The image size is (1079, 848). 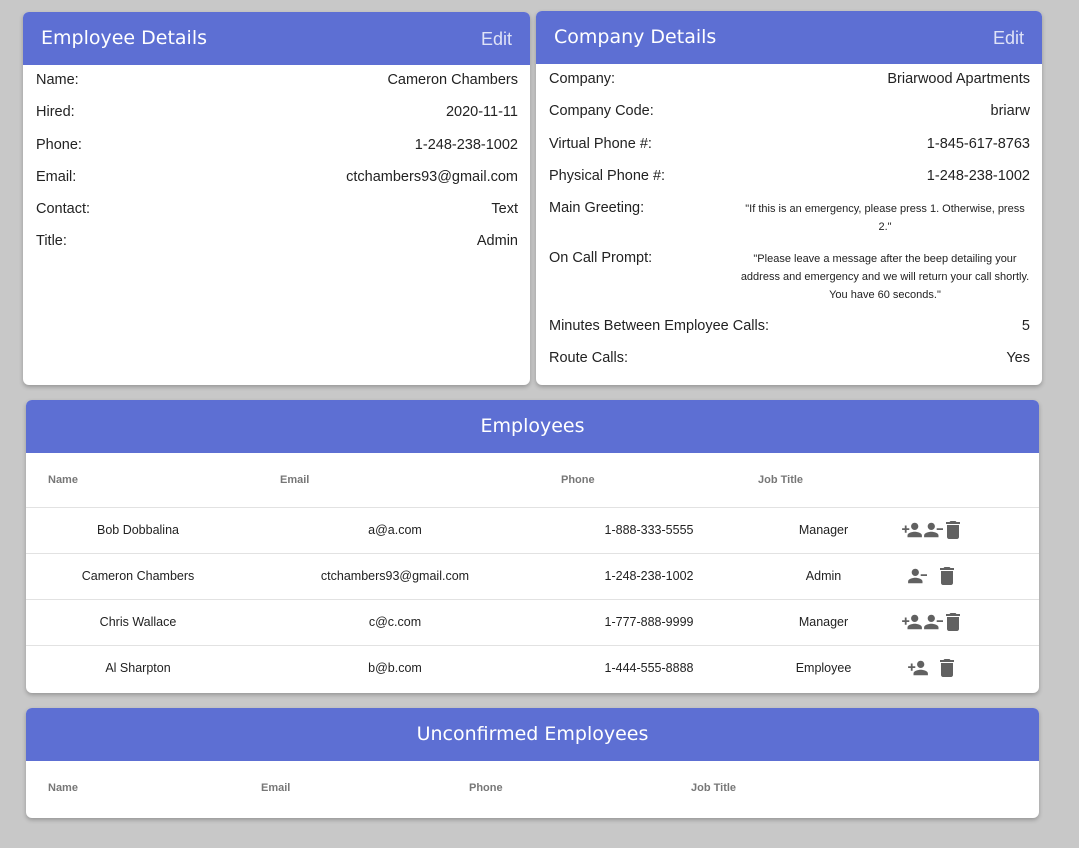 I want to click on detail-label: Minutes Between Employee Calls:, so click(x=659, y=326).